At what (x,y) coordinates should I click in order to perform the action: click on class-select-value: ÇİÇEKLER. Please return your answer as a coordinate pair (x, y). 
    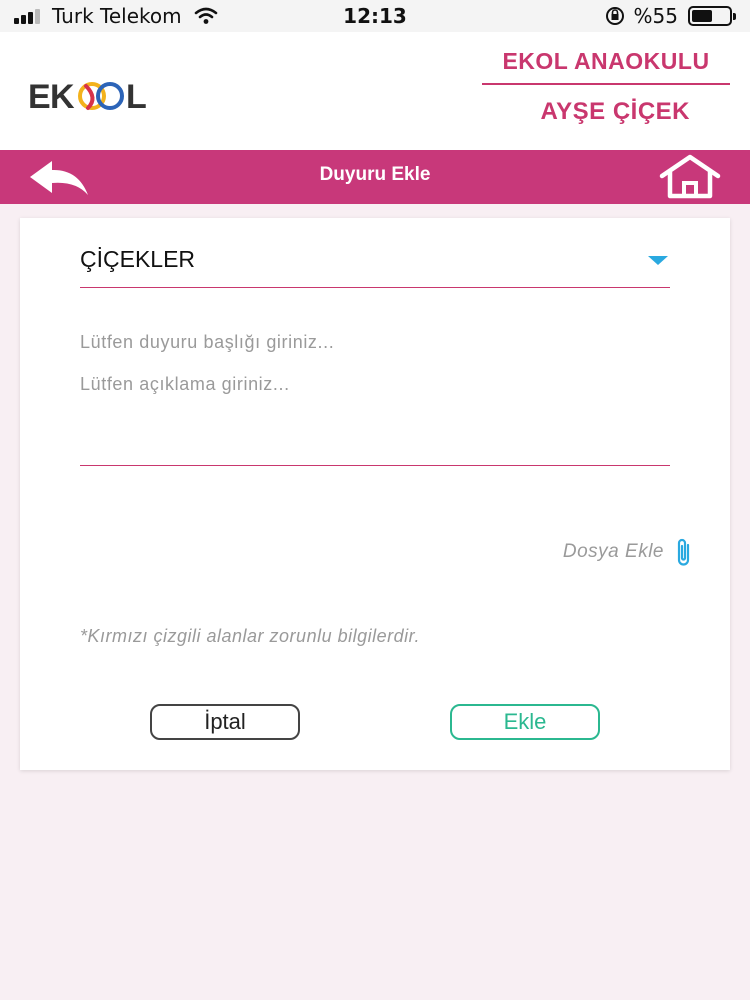
    Looking at the image, I should click on (138, 259).